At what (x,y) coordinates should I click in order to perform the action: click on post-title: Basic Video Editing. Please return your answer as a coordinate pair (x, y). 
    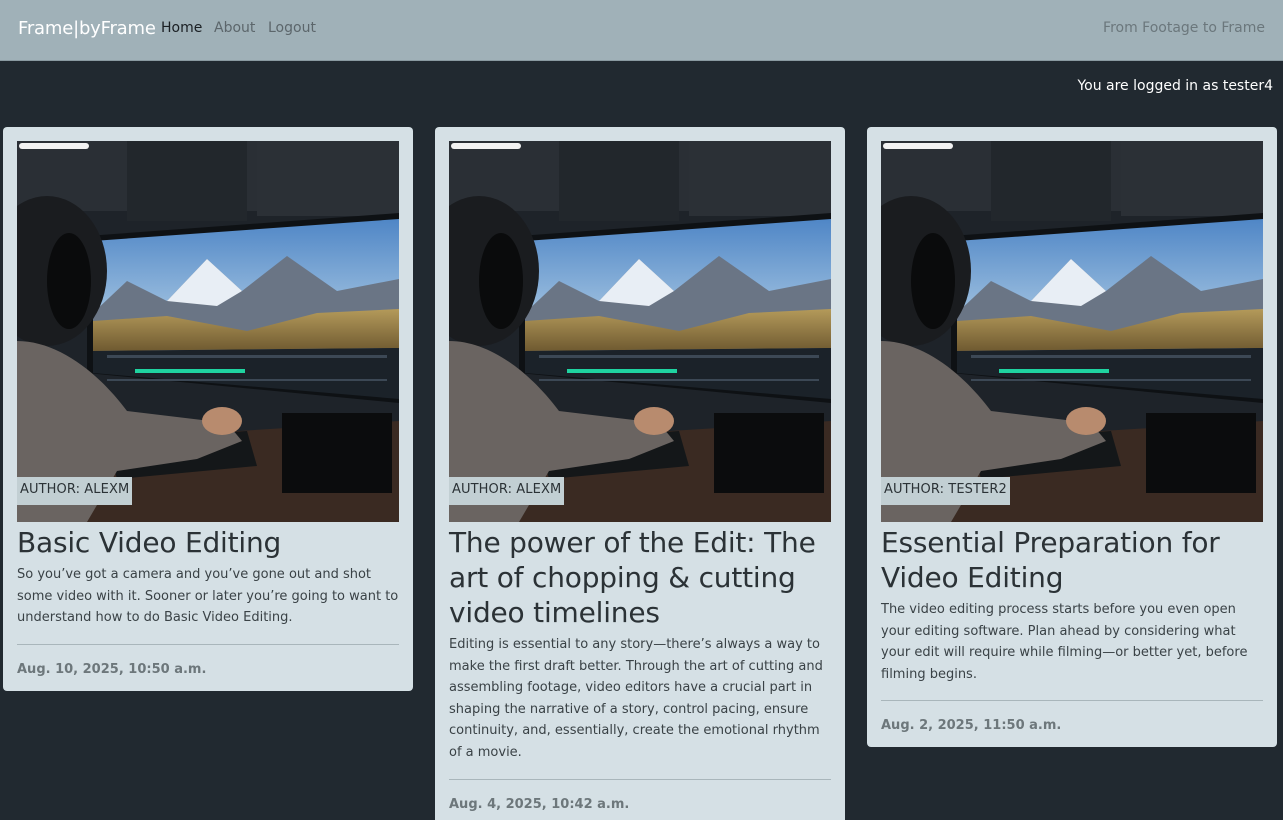
    Looking at the image, I should click on (208, 542).